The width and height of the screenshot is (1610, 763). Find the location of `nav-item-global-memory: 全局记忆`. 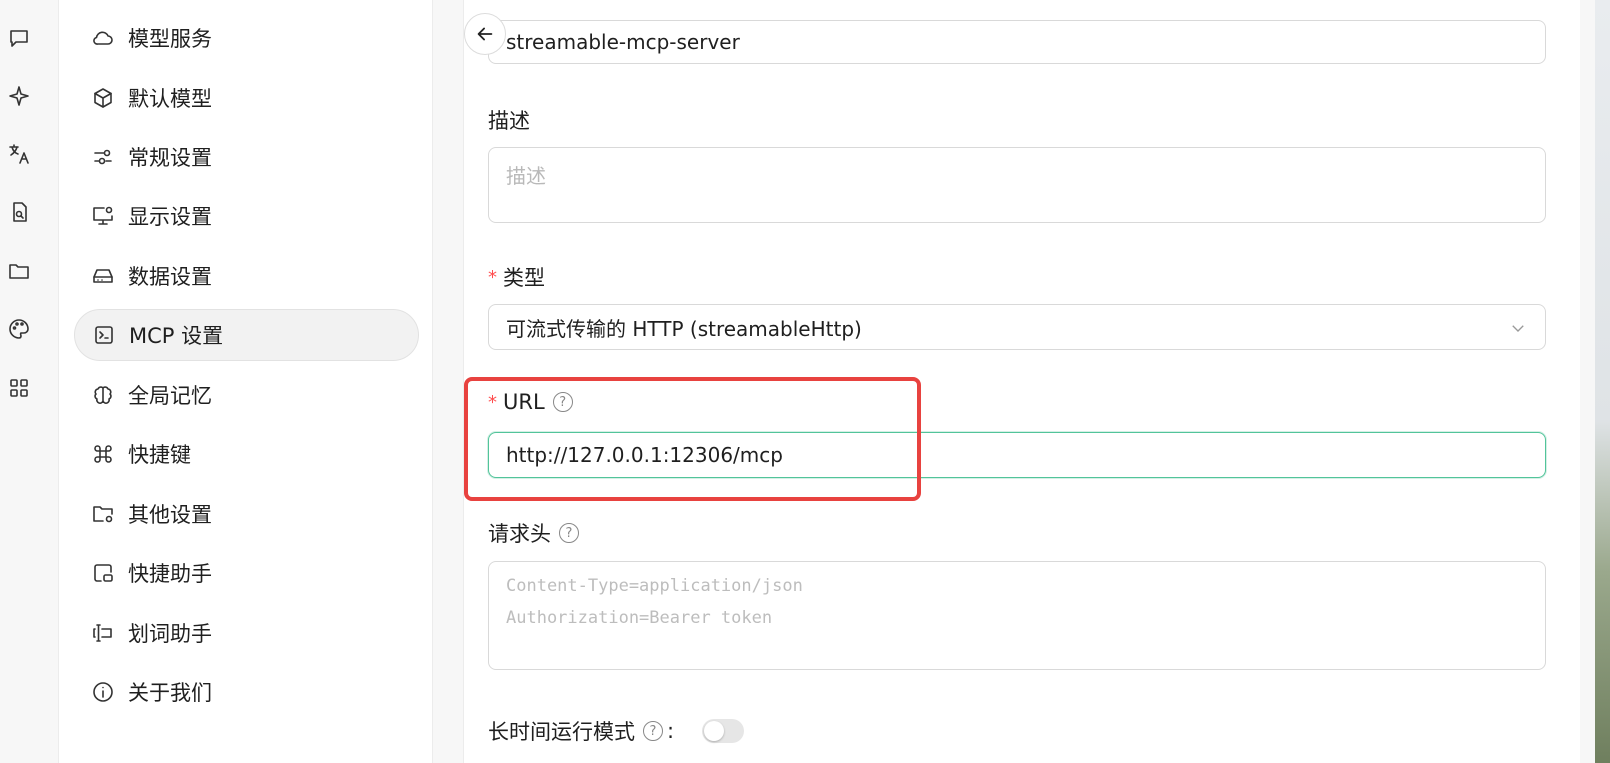

nav-item-global-memory: 全局记忆 is located at coordinates (246, 395).